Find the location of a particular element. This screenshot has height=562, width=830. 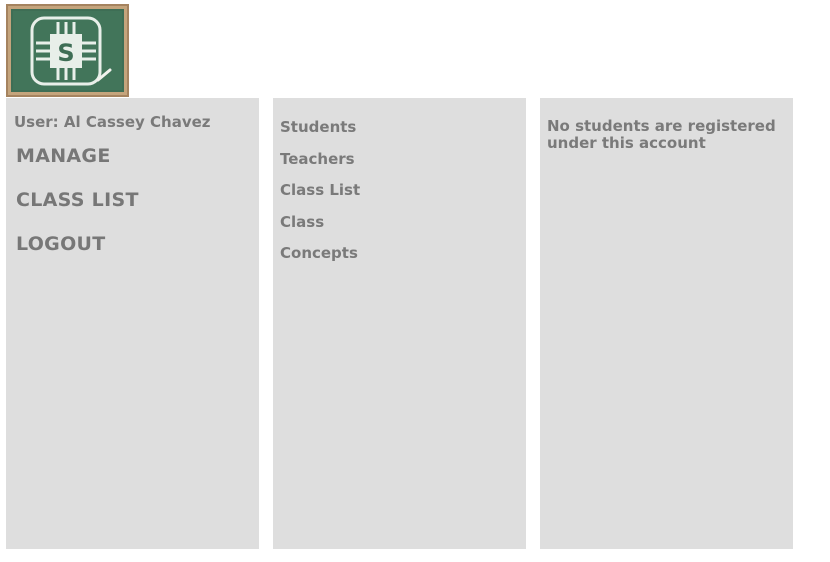

svg-text: S is located at coordinates (65, 53).